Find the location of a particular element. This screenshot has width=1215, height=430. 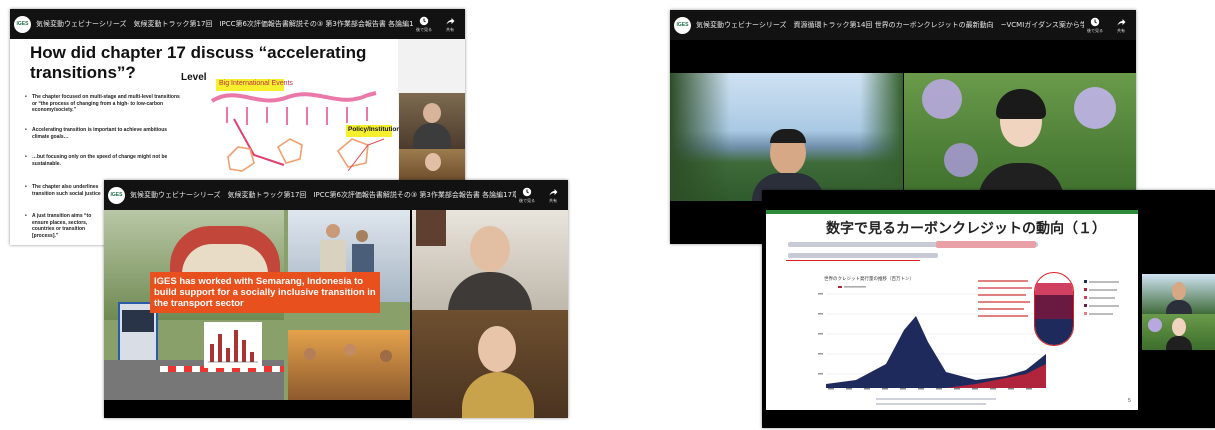

bus-passengers-photo is located at coordinates (349, 365).